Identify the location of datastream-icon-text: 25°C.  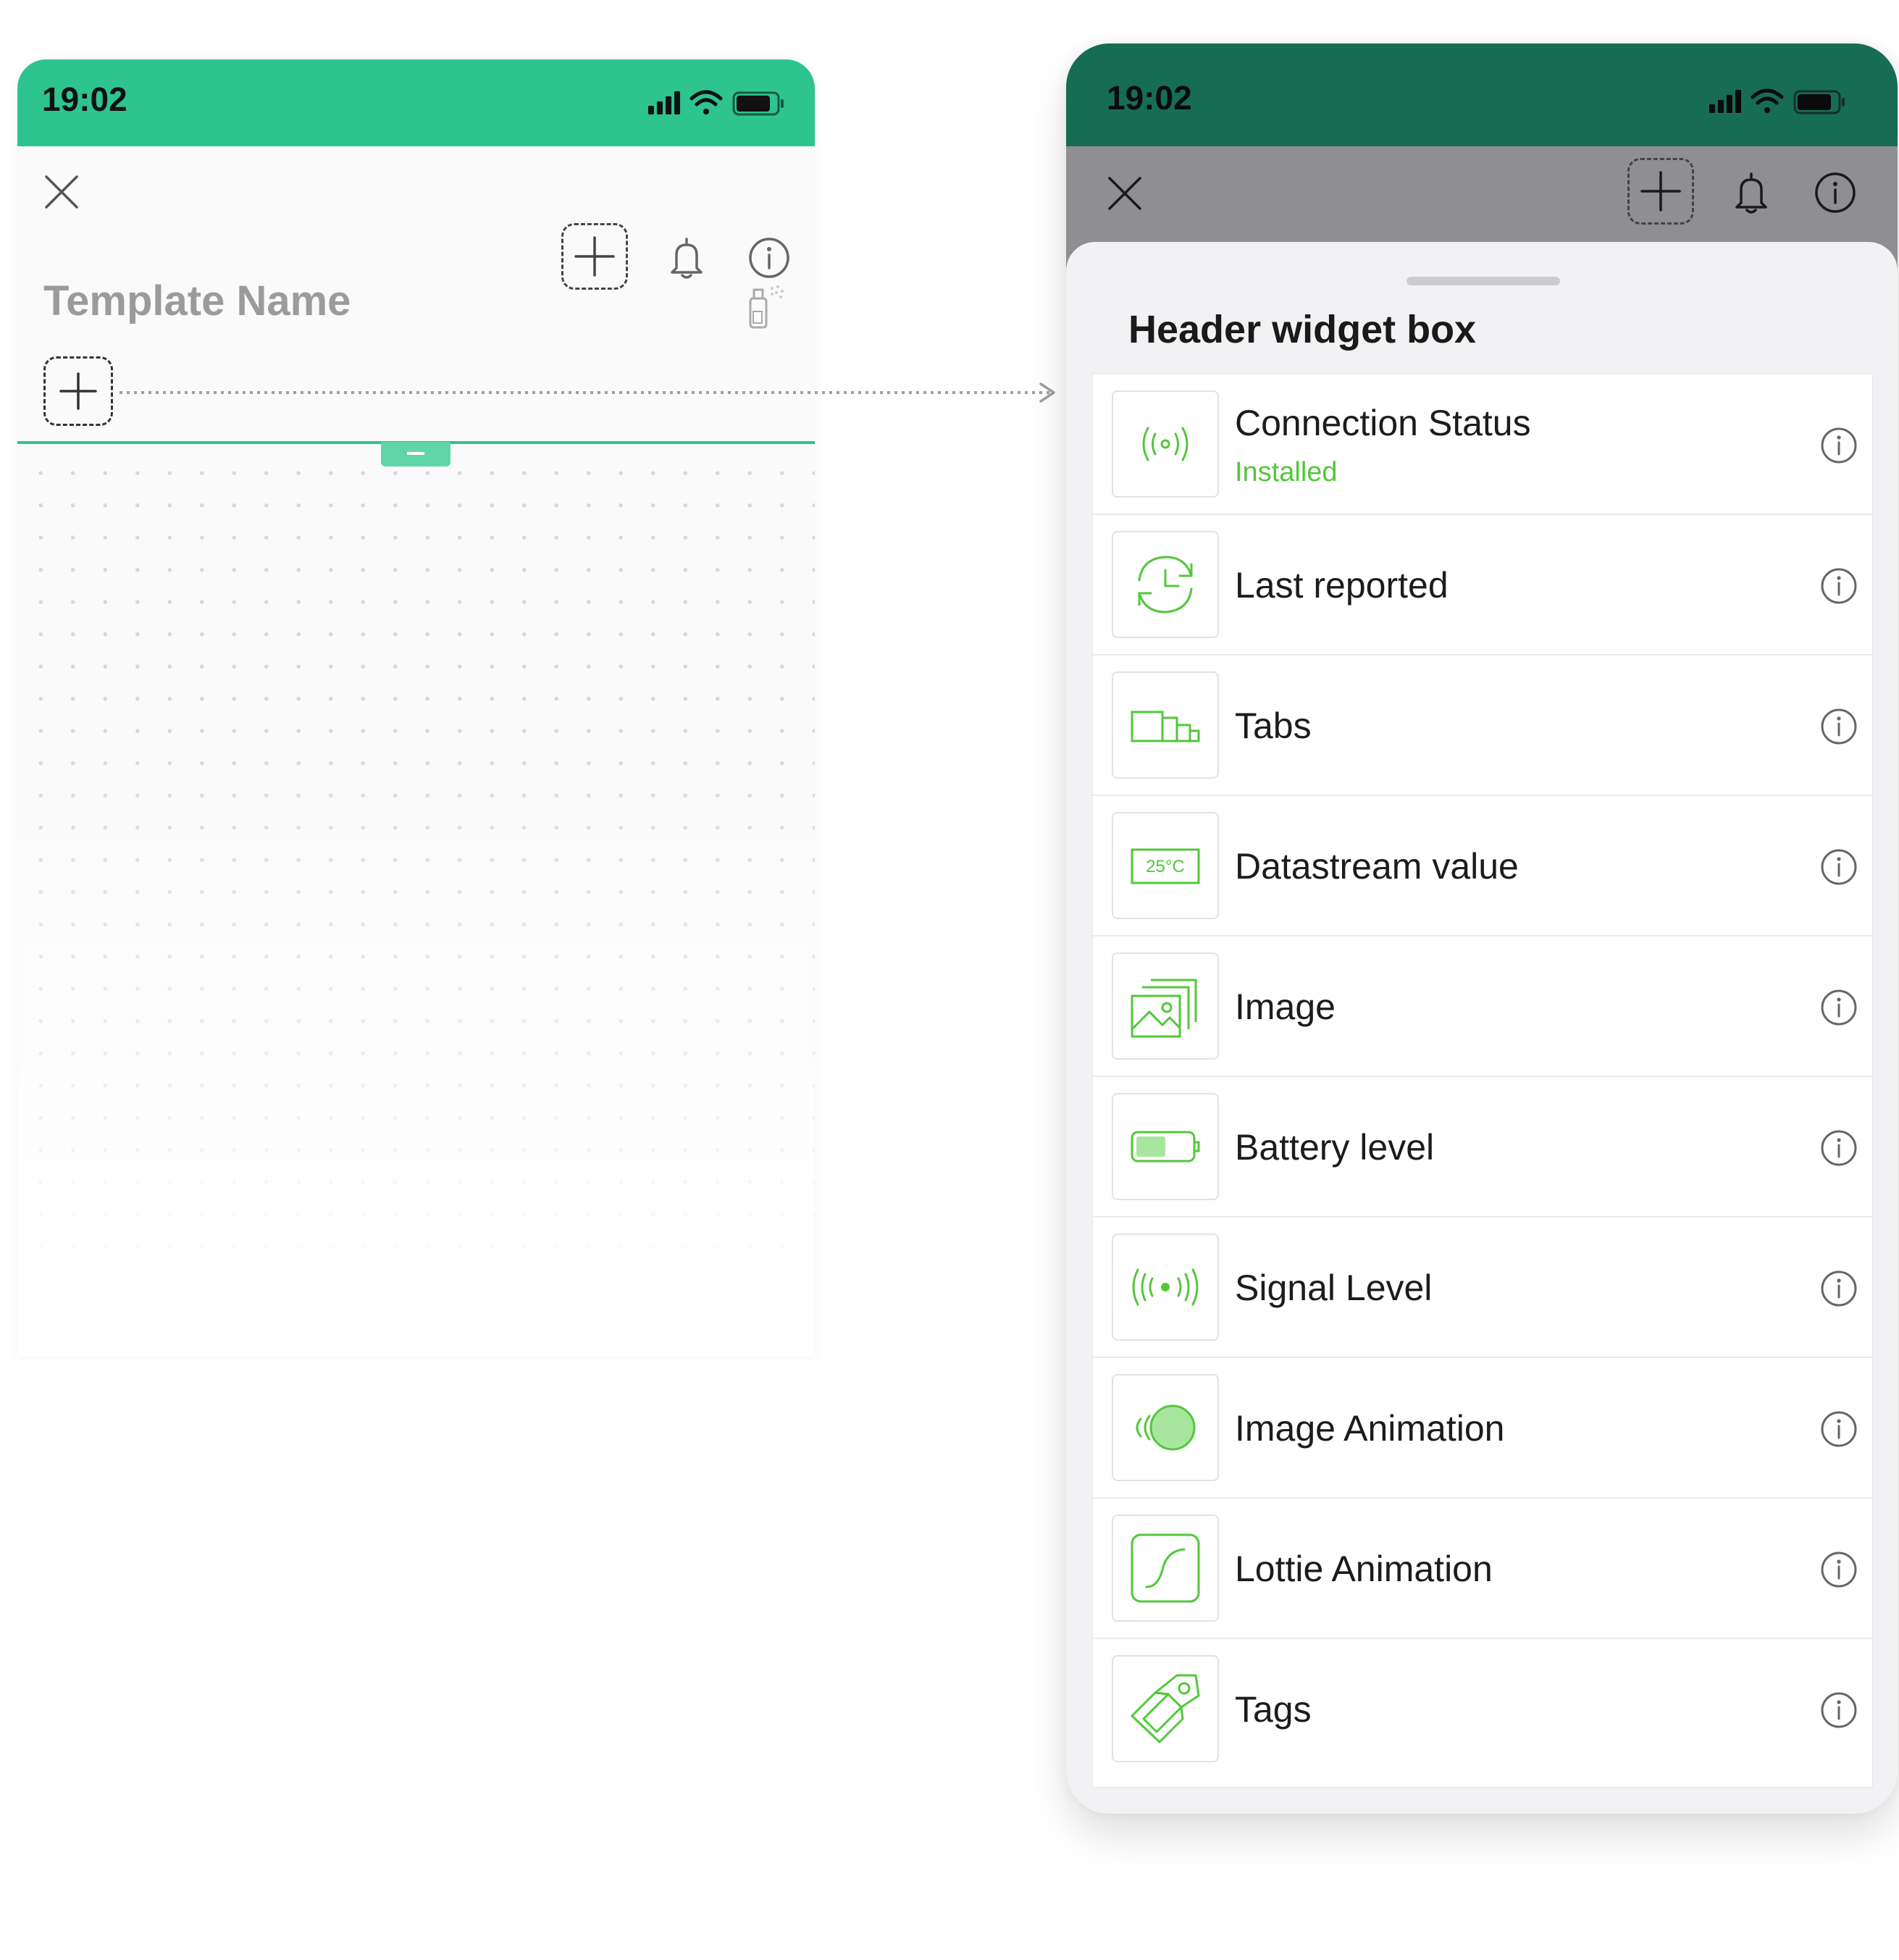
(1165, 866).